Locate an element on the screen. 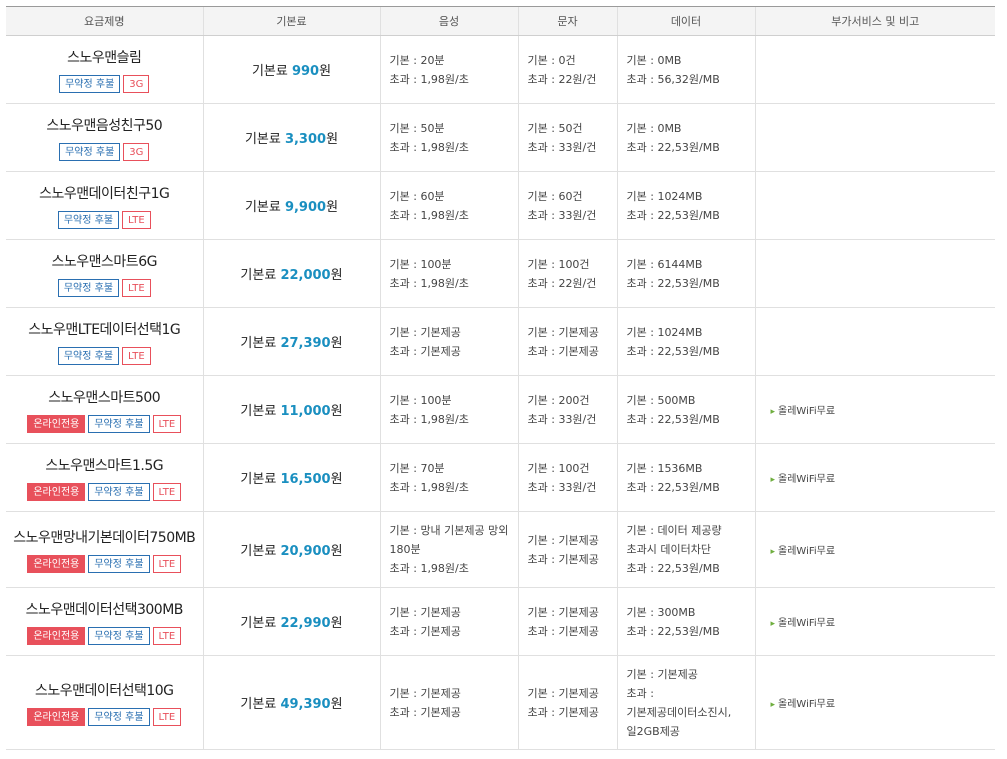 This screenshot has width=1007, height=759. header-data: 데이터 is located at coordinates (685, 21).